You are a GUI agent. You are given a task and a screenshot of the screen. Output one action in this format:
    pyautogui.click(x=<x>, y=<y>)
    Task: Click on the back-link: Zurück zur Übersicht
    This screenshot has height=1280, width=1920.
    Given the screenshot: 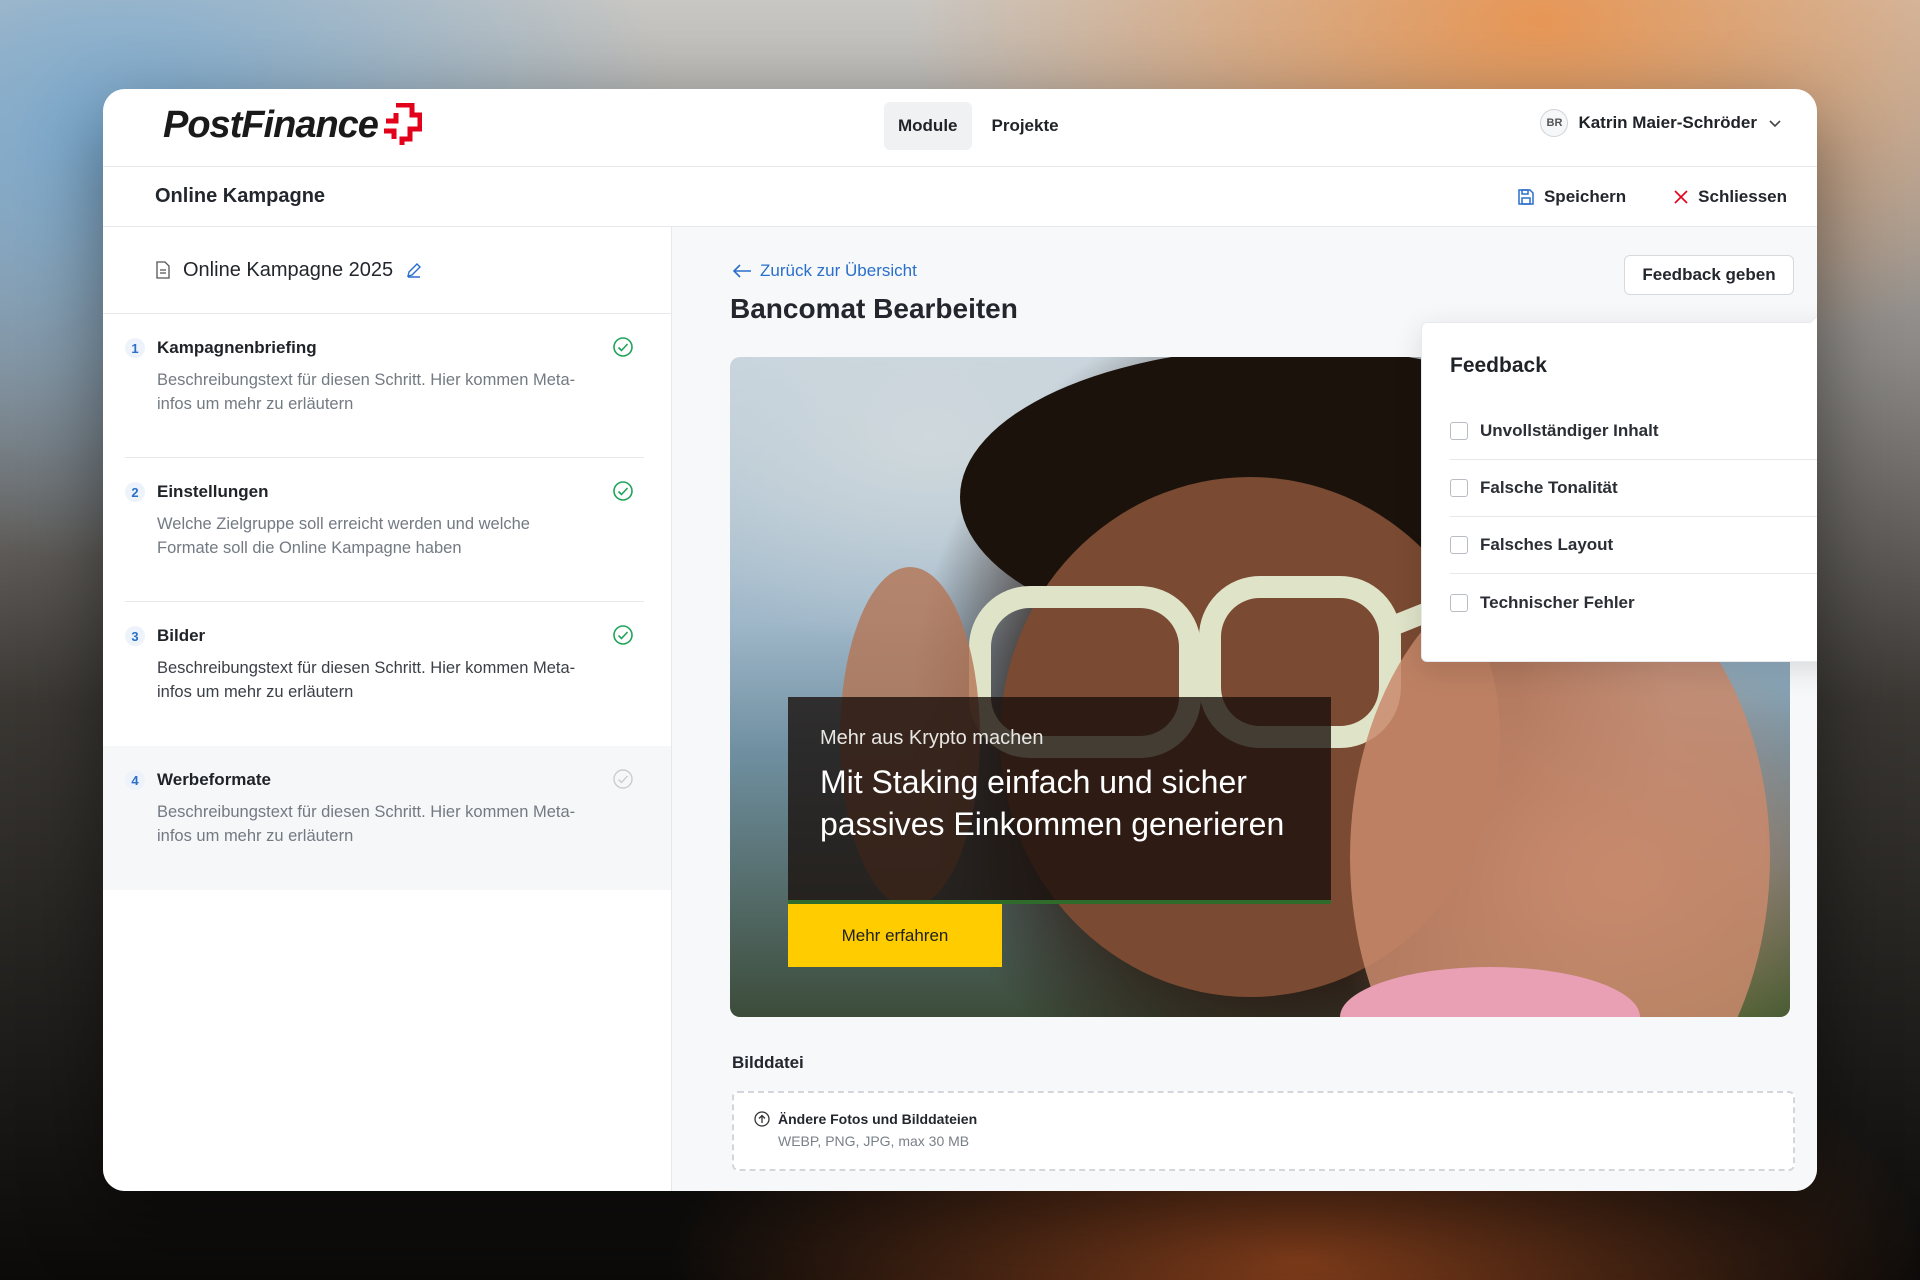 What is the action you would take?
    pyautogui.click(x=824, y=271)
    